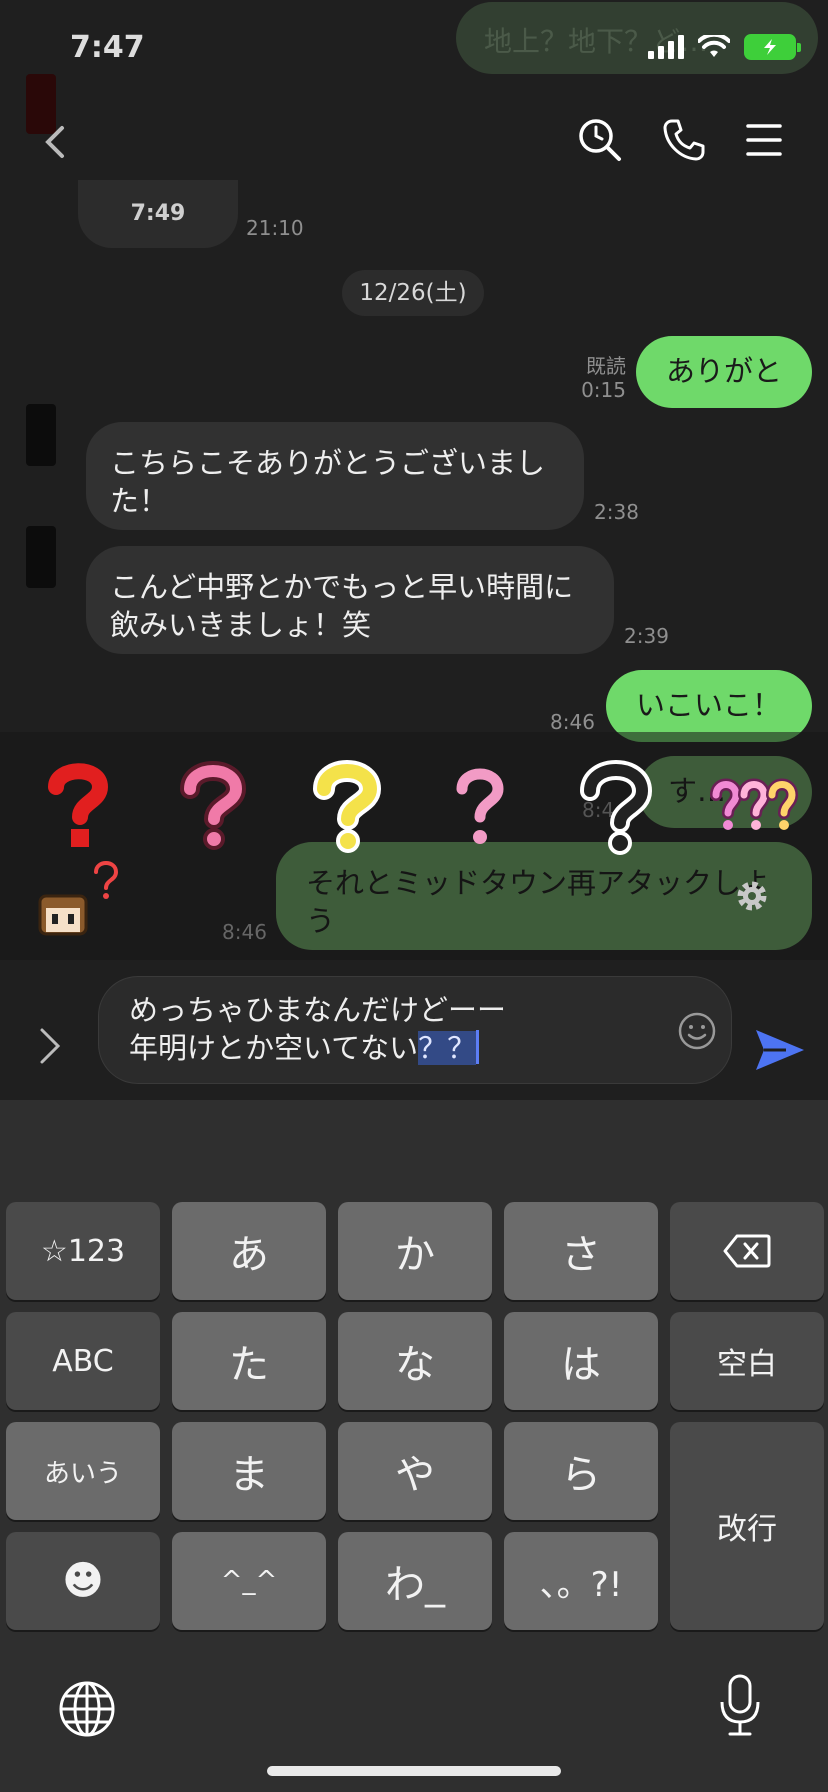 Image resolution: width=828 pixels, height=1792 pixels. I want to click on key-emoji: ☻, so click(83, 1581).